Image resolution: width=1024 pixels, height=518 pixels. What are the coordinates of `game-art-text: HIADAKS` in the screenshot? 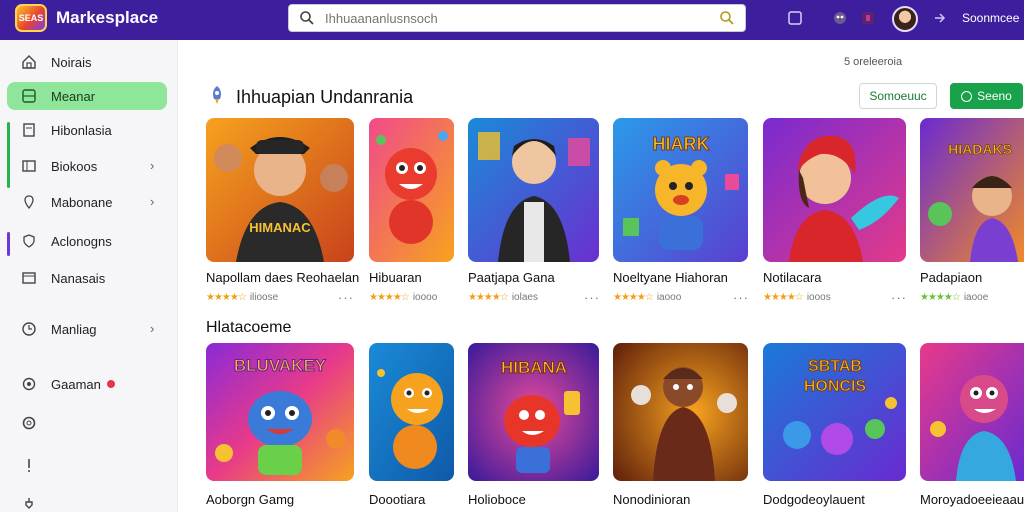 It's located at (980, 149).